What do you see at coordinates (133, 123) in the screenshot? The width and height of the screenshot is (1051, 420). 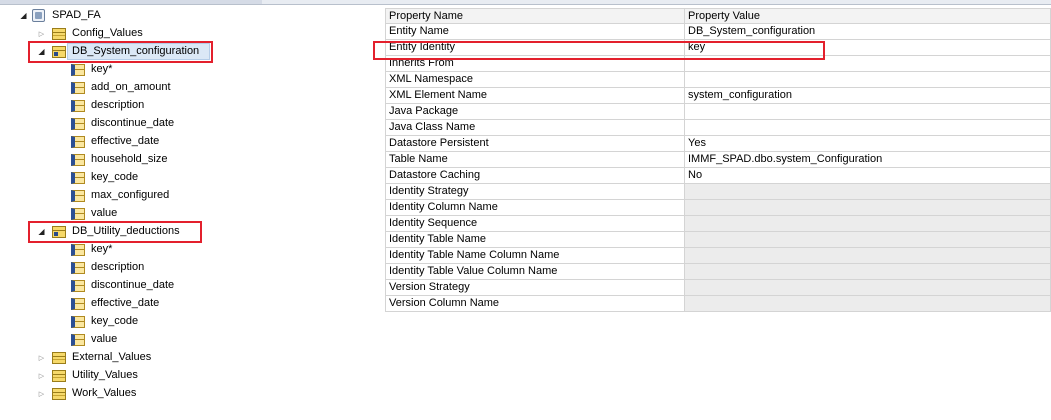 I see `attribute-label: discontinue_date` at bounding box center [133, 123].